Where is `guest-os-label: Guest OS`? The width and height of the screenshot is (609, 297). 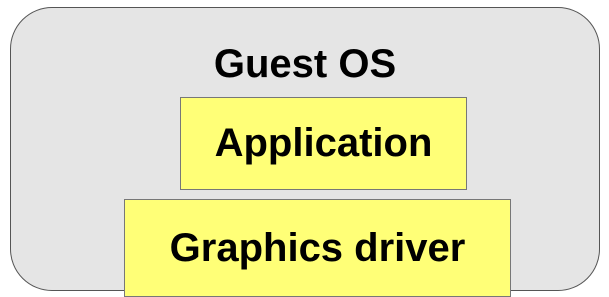
guest-os-label: Guest OS is located at coordinates (305, 64).